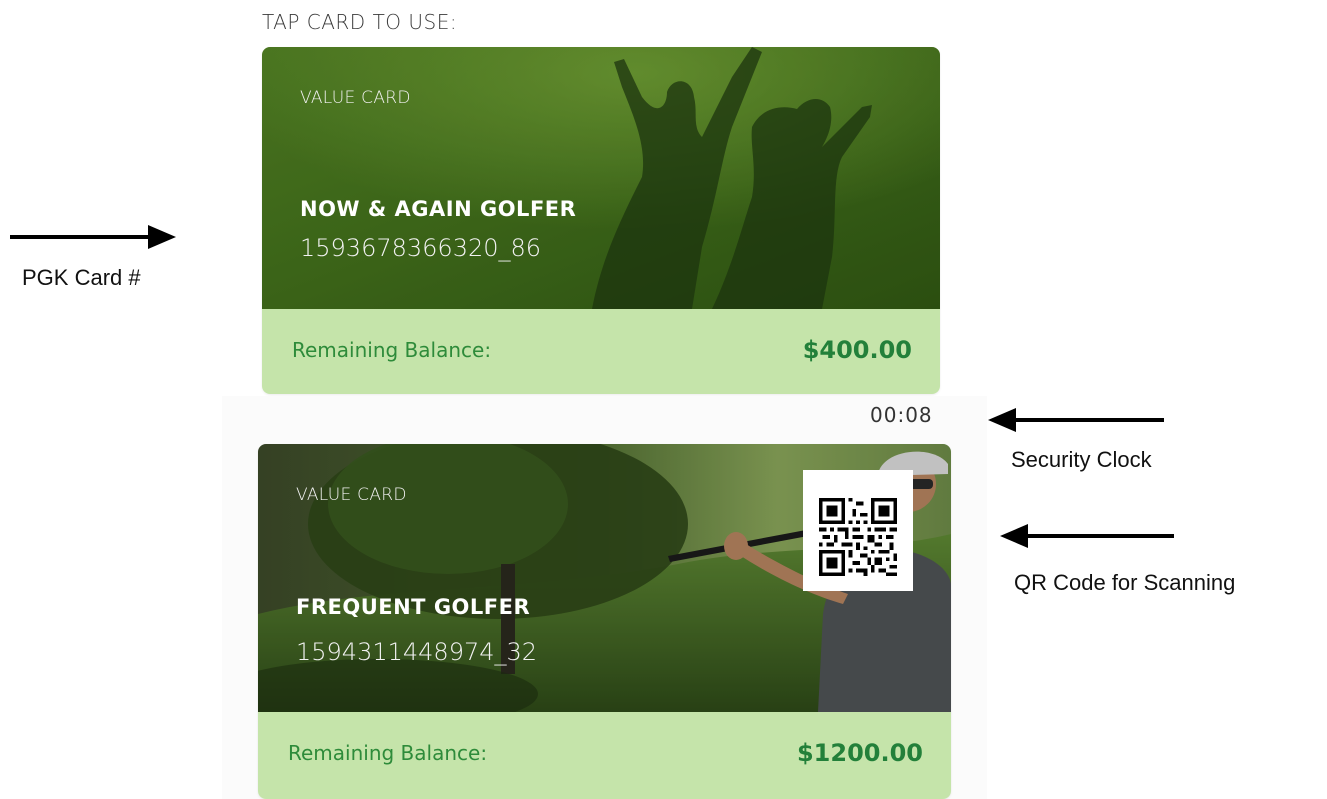 The height and width of the screenshot is (799, 1327). Describe the element at coordinates (901, 415) in the screenshot. I see `security-clock: 00:08` at that location.